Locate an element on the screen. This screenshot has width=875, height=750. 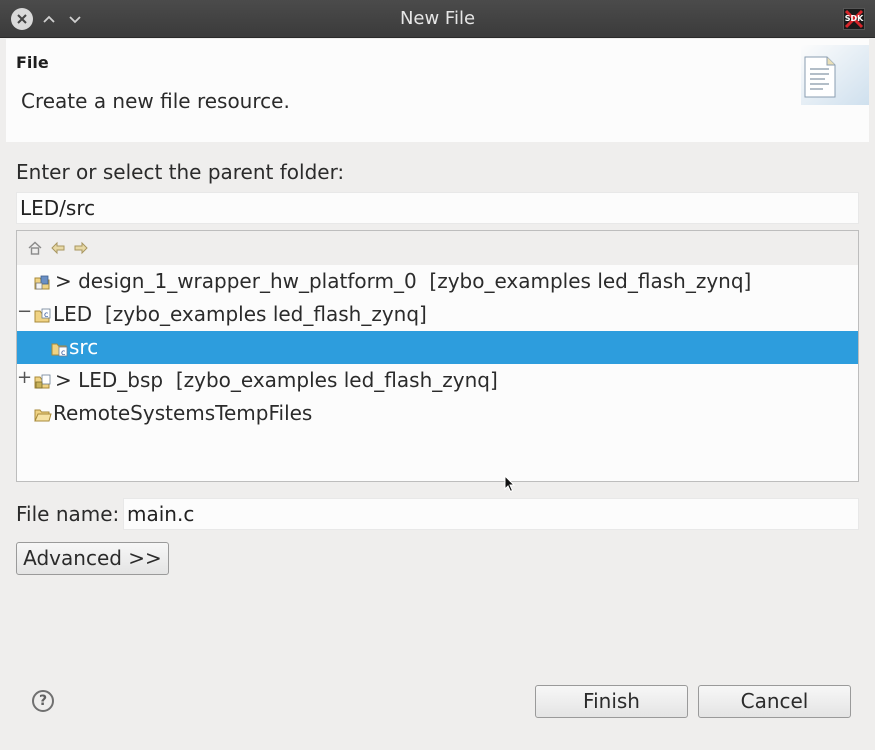
file-name-input: main.c is located at coordinates (491, 514).